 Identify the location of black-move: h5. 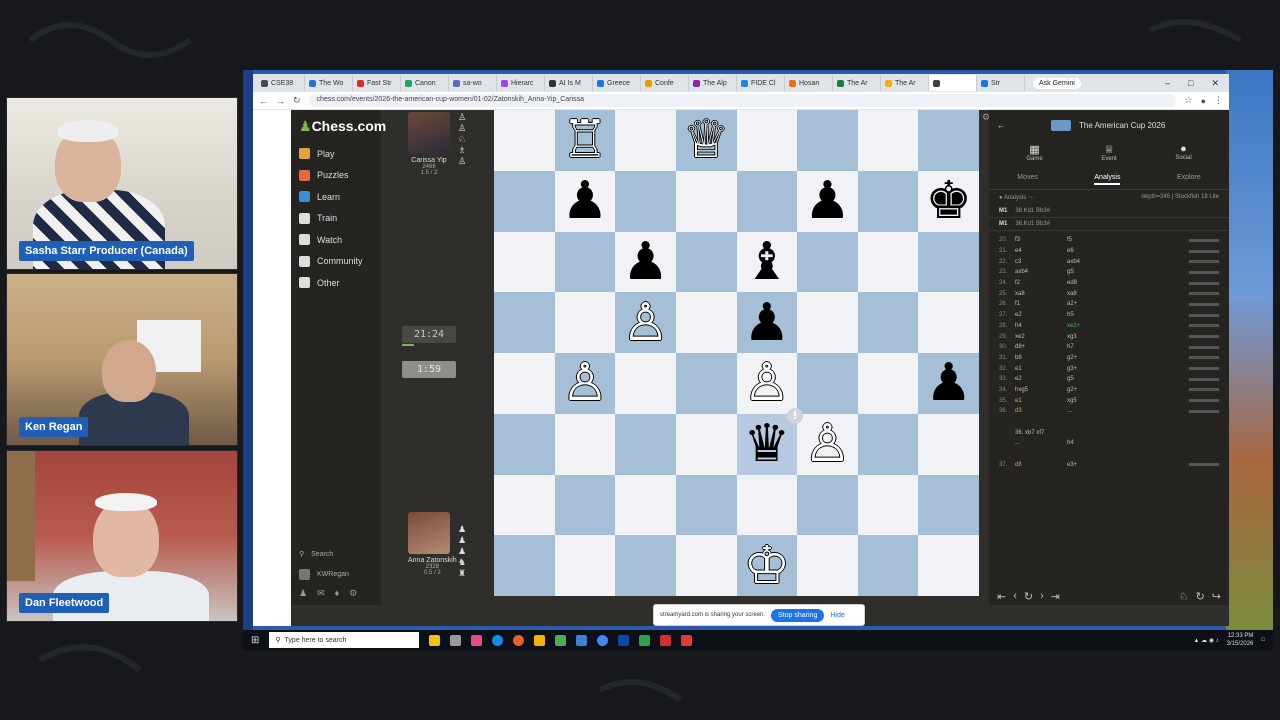
(1096, 315).